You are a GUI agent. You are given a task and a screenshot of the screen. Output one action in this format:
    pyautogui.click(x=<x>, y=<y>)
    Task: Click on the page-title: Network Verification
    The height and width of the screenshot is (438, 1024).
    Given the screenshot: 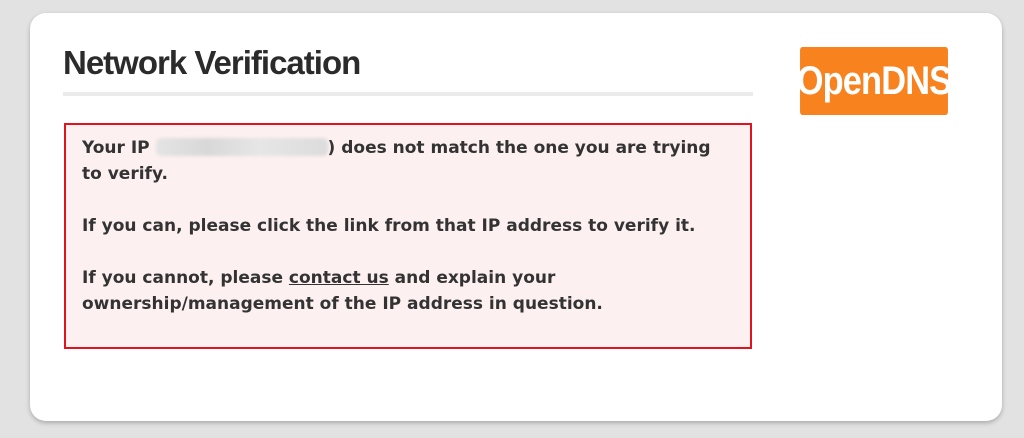 What is the action you would take?
    pyautogui.click(x=212, y=62)
    